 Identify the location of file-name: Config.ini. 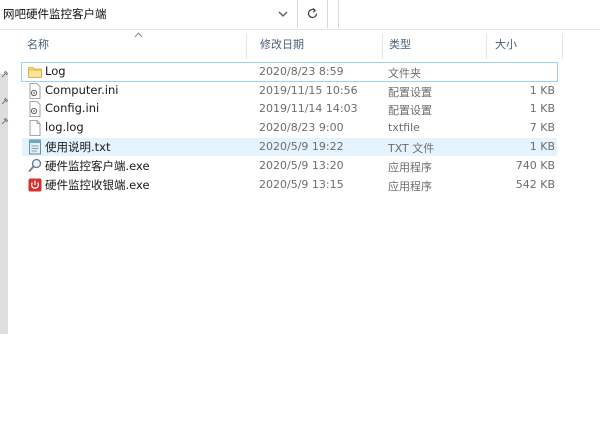
(72, 108).